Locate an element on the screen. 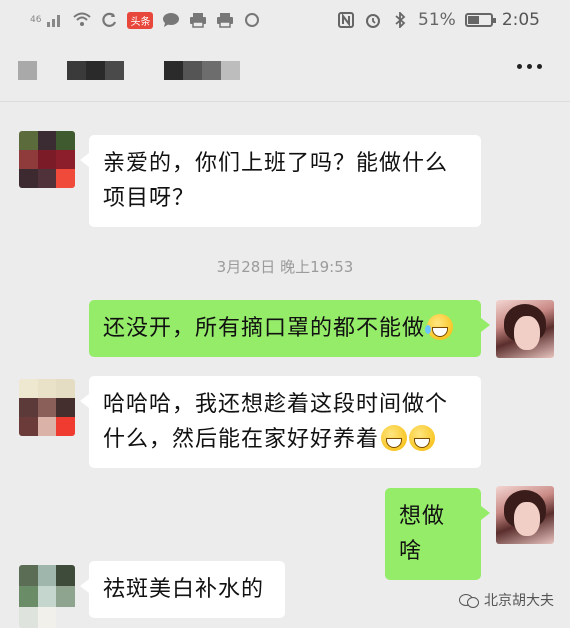 The height and width of the screenshot is (628, 570). message-text: 还没开，所有摘口罩的都不能做 is located at coordinates (264, 328).